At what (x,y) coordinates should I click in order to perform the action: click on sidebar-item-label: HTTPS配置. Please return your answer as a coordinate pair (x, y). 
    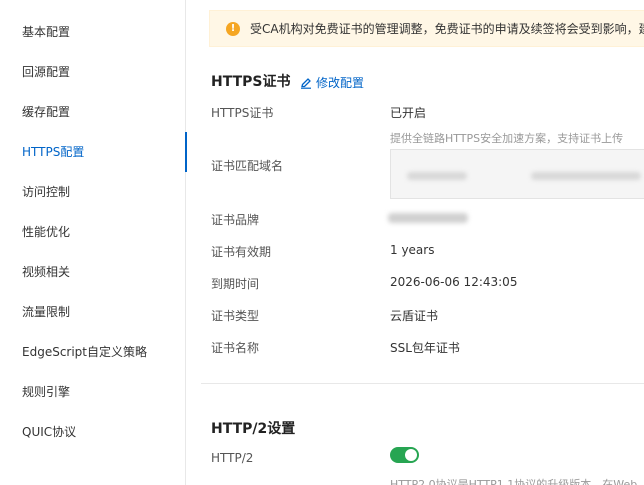
    Looking at the image, I should click on (53, 152).